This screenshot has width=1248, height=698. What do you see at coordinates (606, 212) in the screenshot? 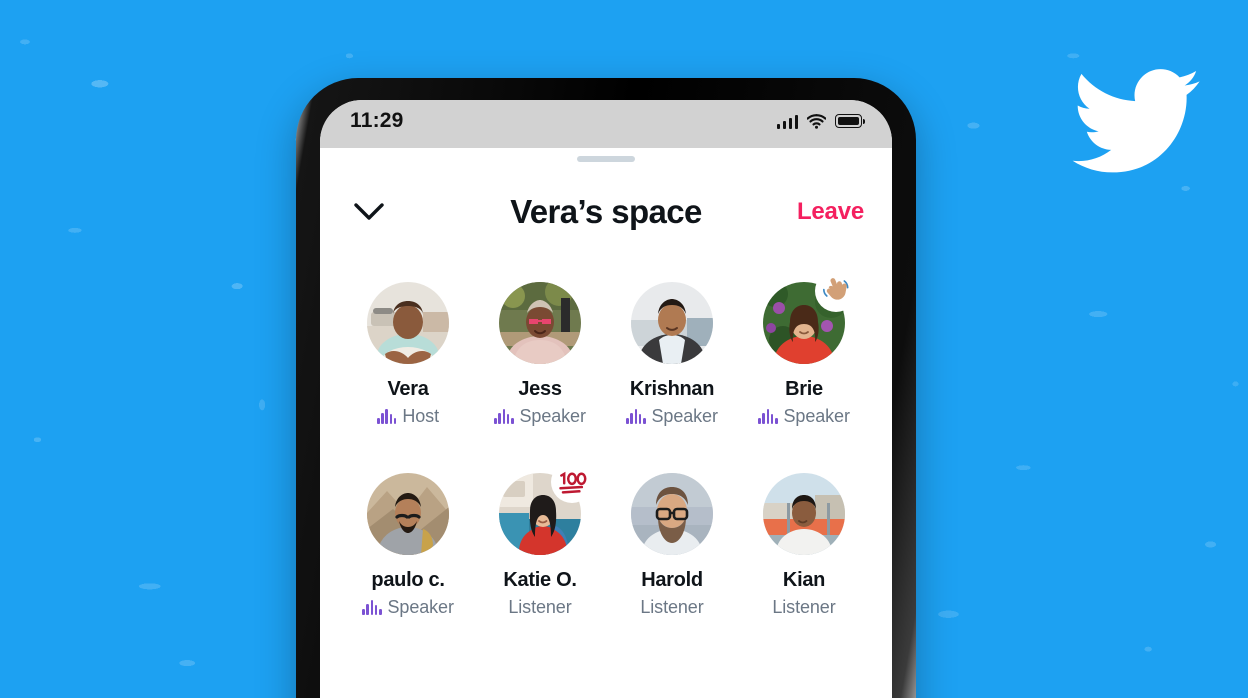
I see `space-header: Vera’s space Leave` at bounding box center [606, 212].